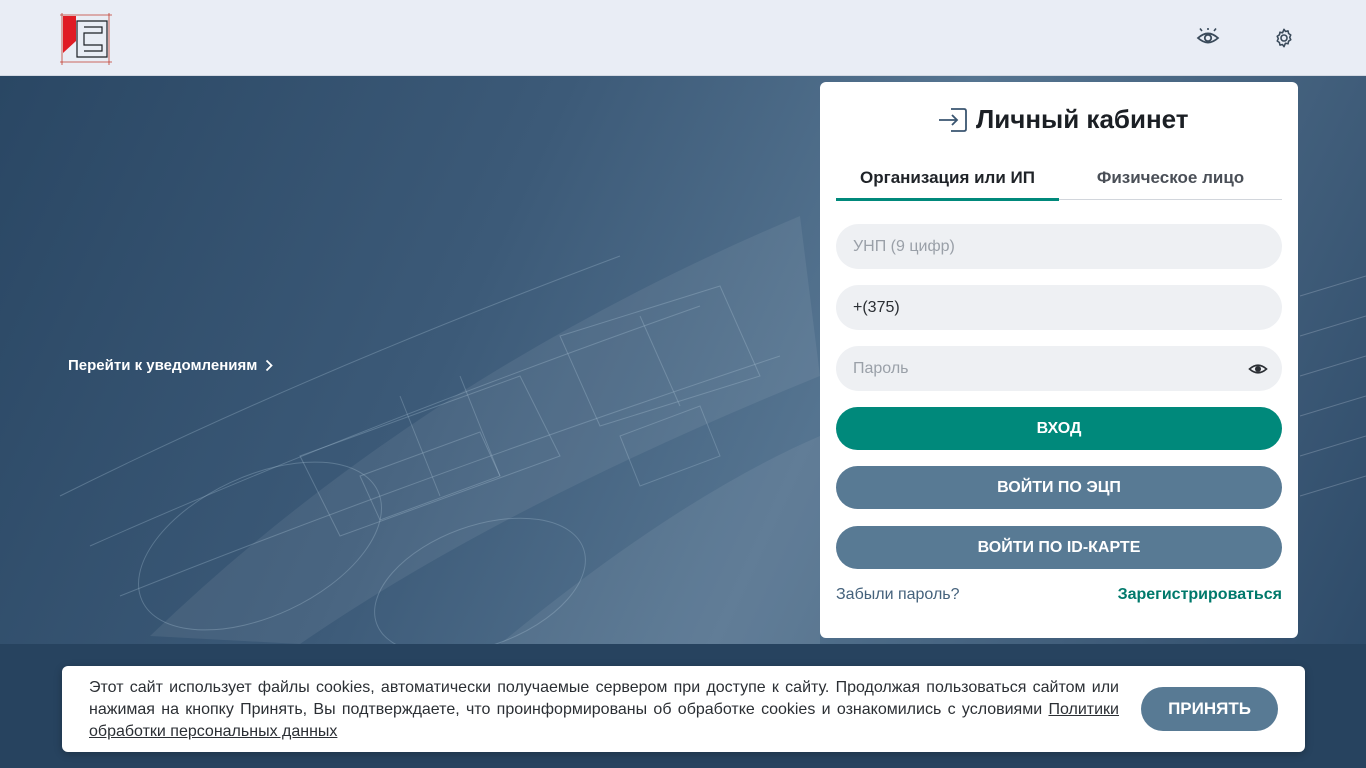  What do you see at coordinates (86, 39) in the screenshot?
I see `company-logo-icon` at bounding box center [86, 39].